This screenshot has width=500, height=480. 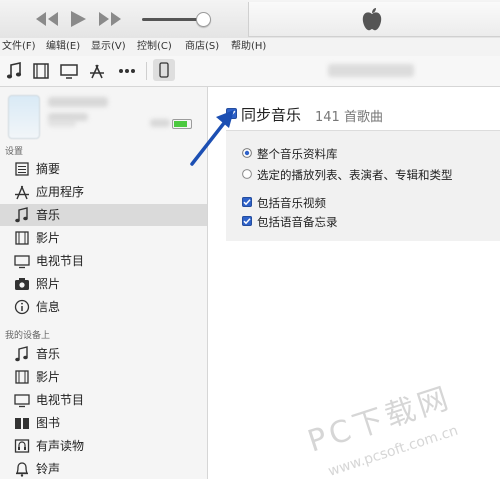 I want to click on menu-file: 文件(F), so click(x=19, y=47).